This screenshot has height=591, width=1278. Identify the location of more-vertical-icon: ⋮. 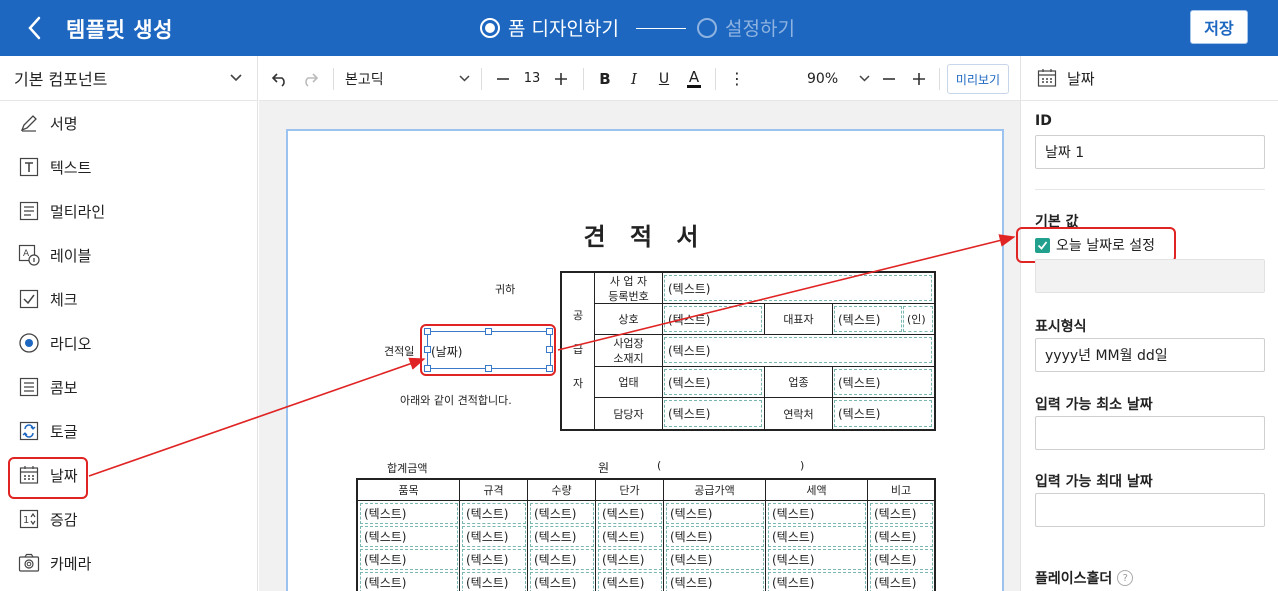
(737, 78).